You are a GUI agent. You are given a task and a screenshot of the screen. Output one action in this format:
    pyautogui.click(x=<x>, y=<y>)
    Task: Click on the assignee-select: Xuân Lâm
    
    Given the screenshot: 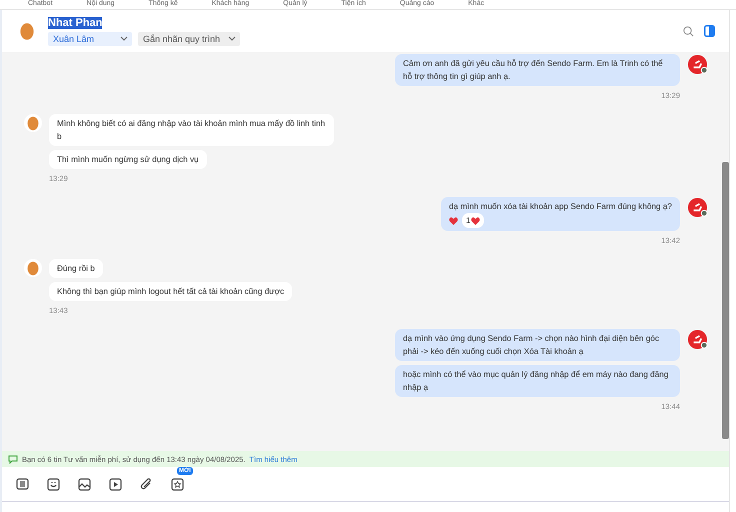 What is the action you would take?
    pyautogui.click(x=90, y=39)
    